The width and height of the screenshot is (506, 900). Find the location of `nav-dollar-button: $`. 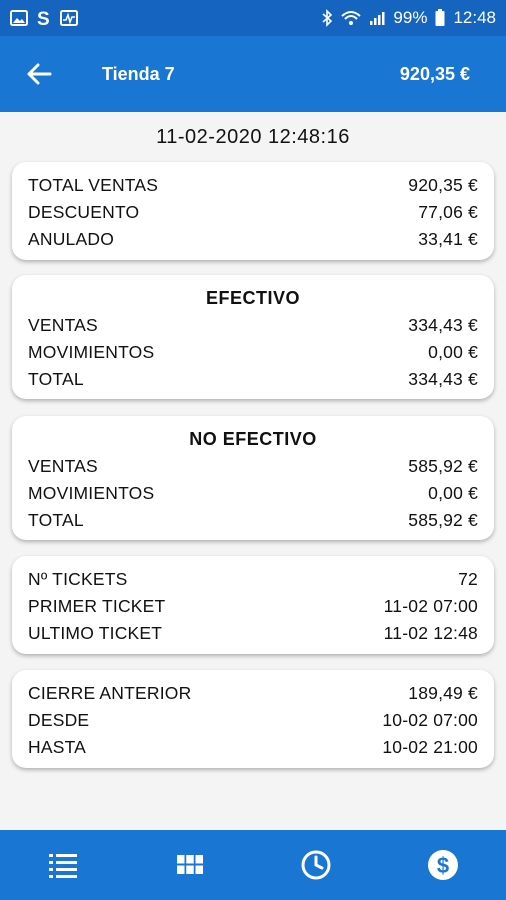

nav-dollar-button: $ is located at coordinates (443, 865).